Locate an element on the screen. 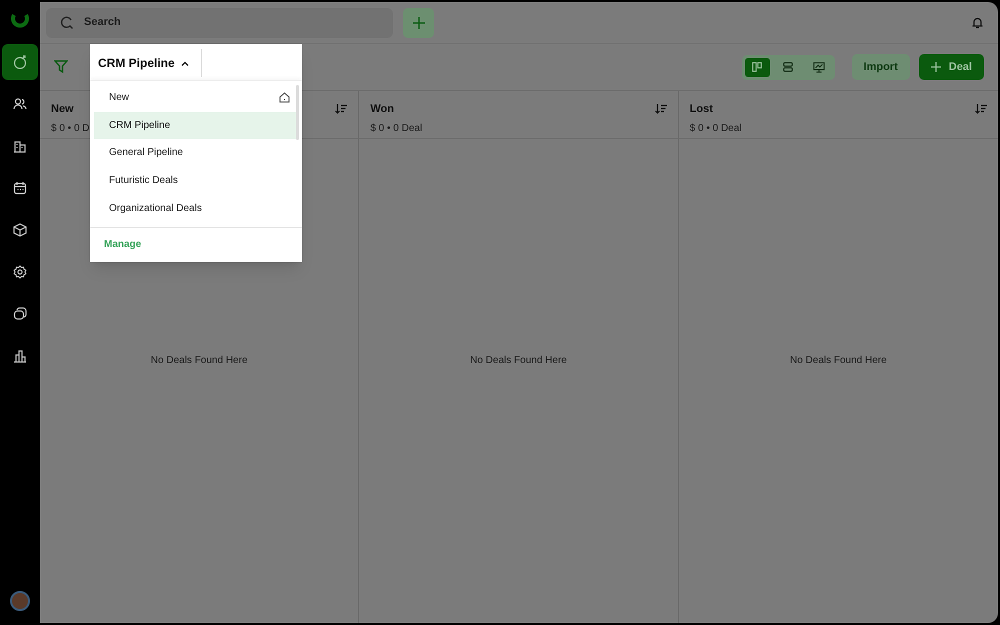 The image size is (1000, 625). board-view-icon is located at coordinates (757, 67).